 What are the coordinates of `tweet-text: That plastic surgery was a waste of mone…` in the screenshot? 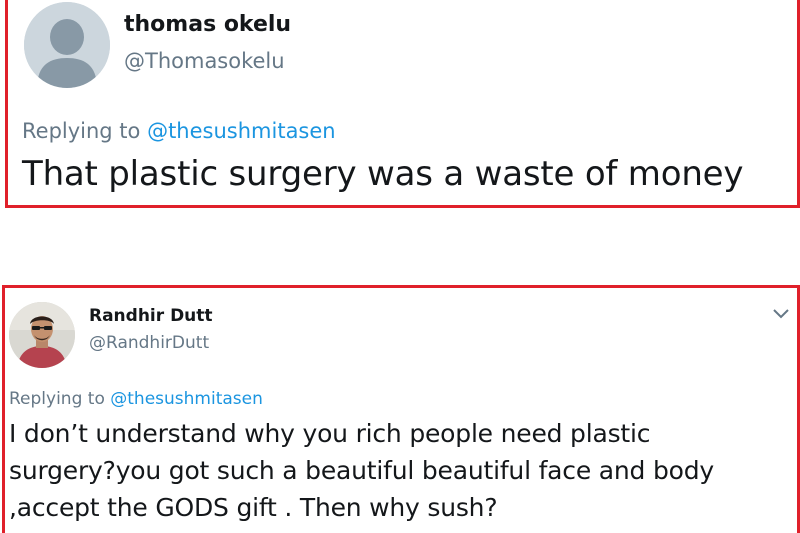 It's located at (383, 174).